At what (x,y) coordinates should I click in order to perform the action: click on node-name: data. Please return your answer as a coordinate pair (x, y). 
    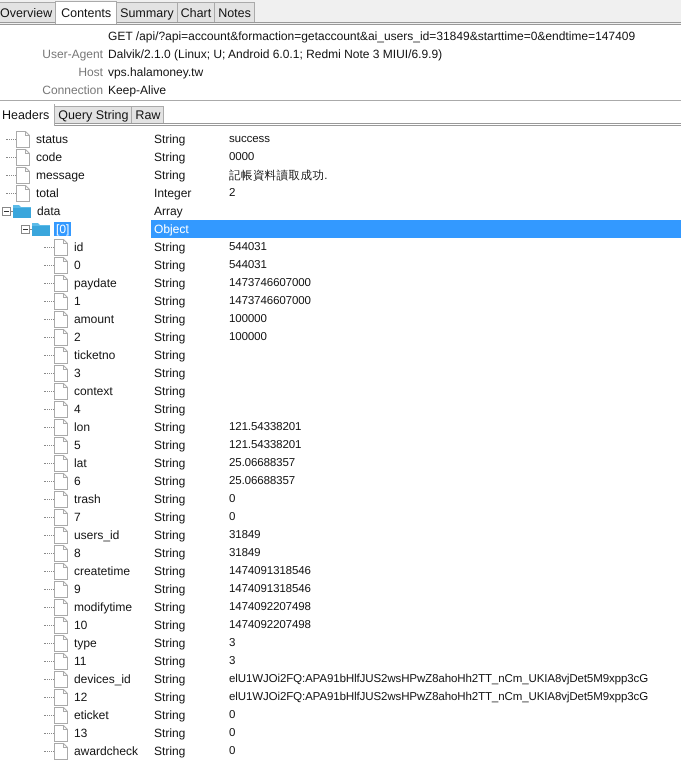
    Looking at the image, I should click on (48, 211).